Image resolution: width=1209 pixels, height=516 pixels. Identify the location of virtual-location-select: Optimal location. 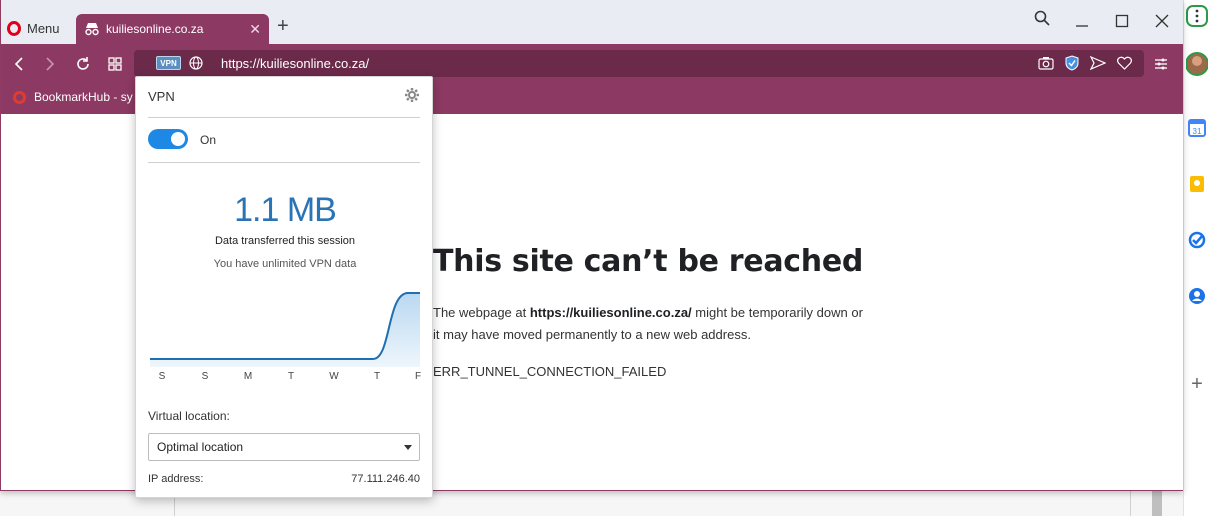
(284, 447).